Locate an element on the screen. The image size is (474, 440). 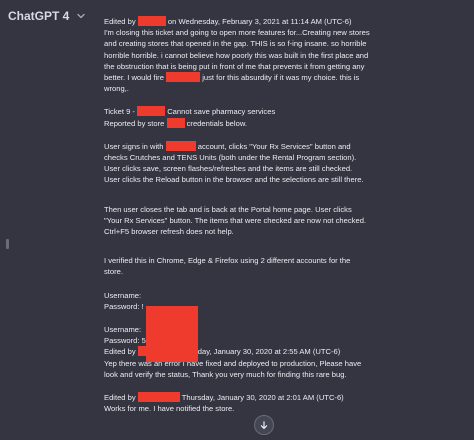
final-line: Works for me. I have notified the store. is located at coordinates (169, 409).